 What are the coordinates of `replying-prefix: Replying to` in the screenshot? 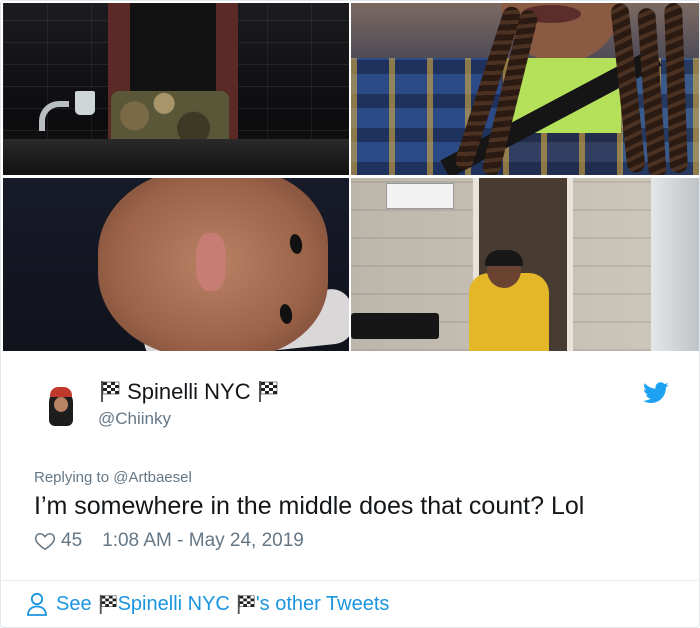 It's located at (74, 477).